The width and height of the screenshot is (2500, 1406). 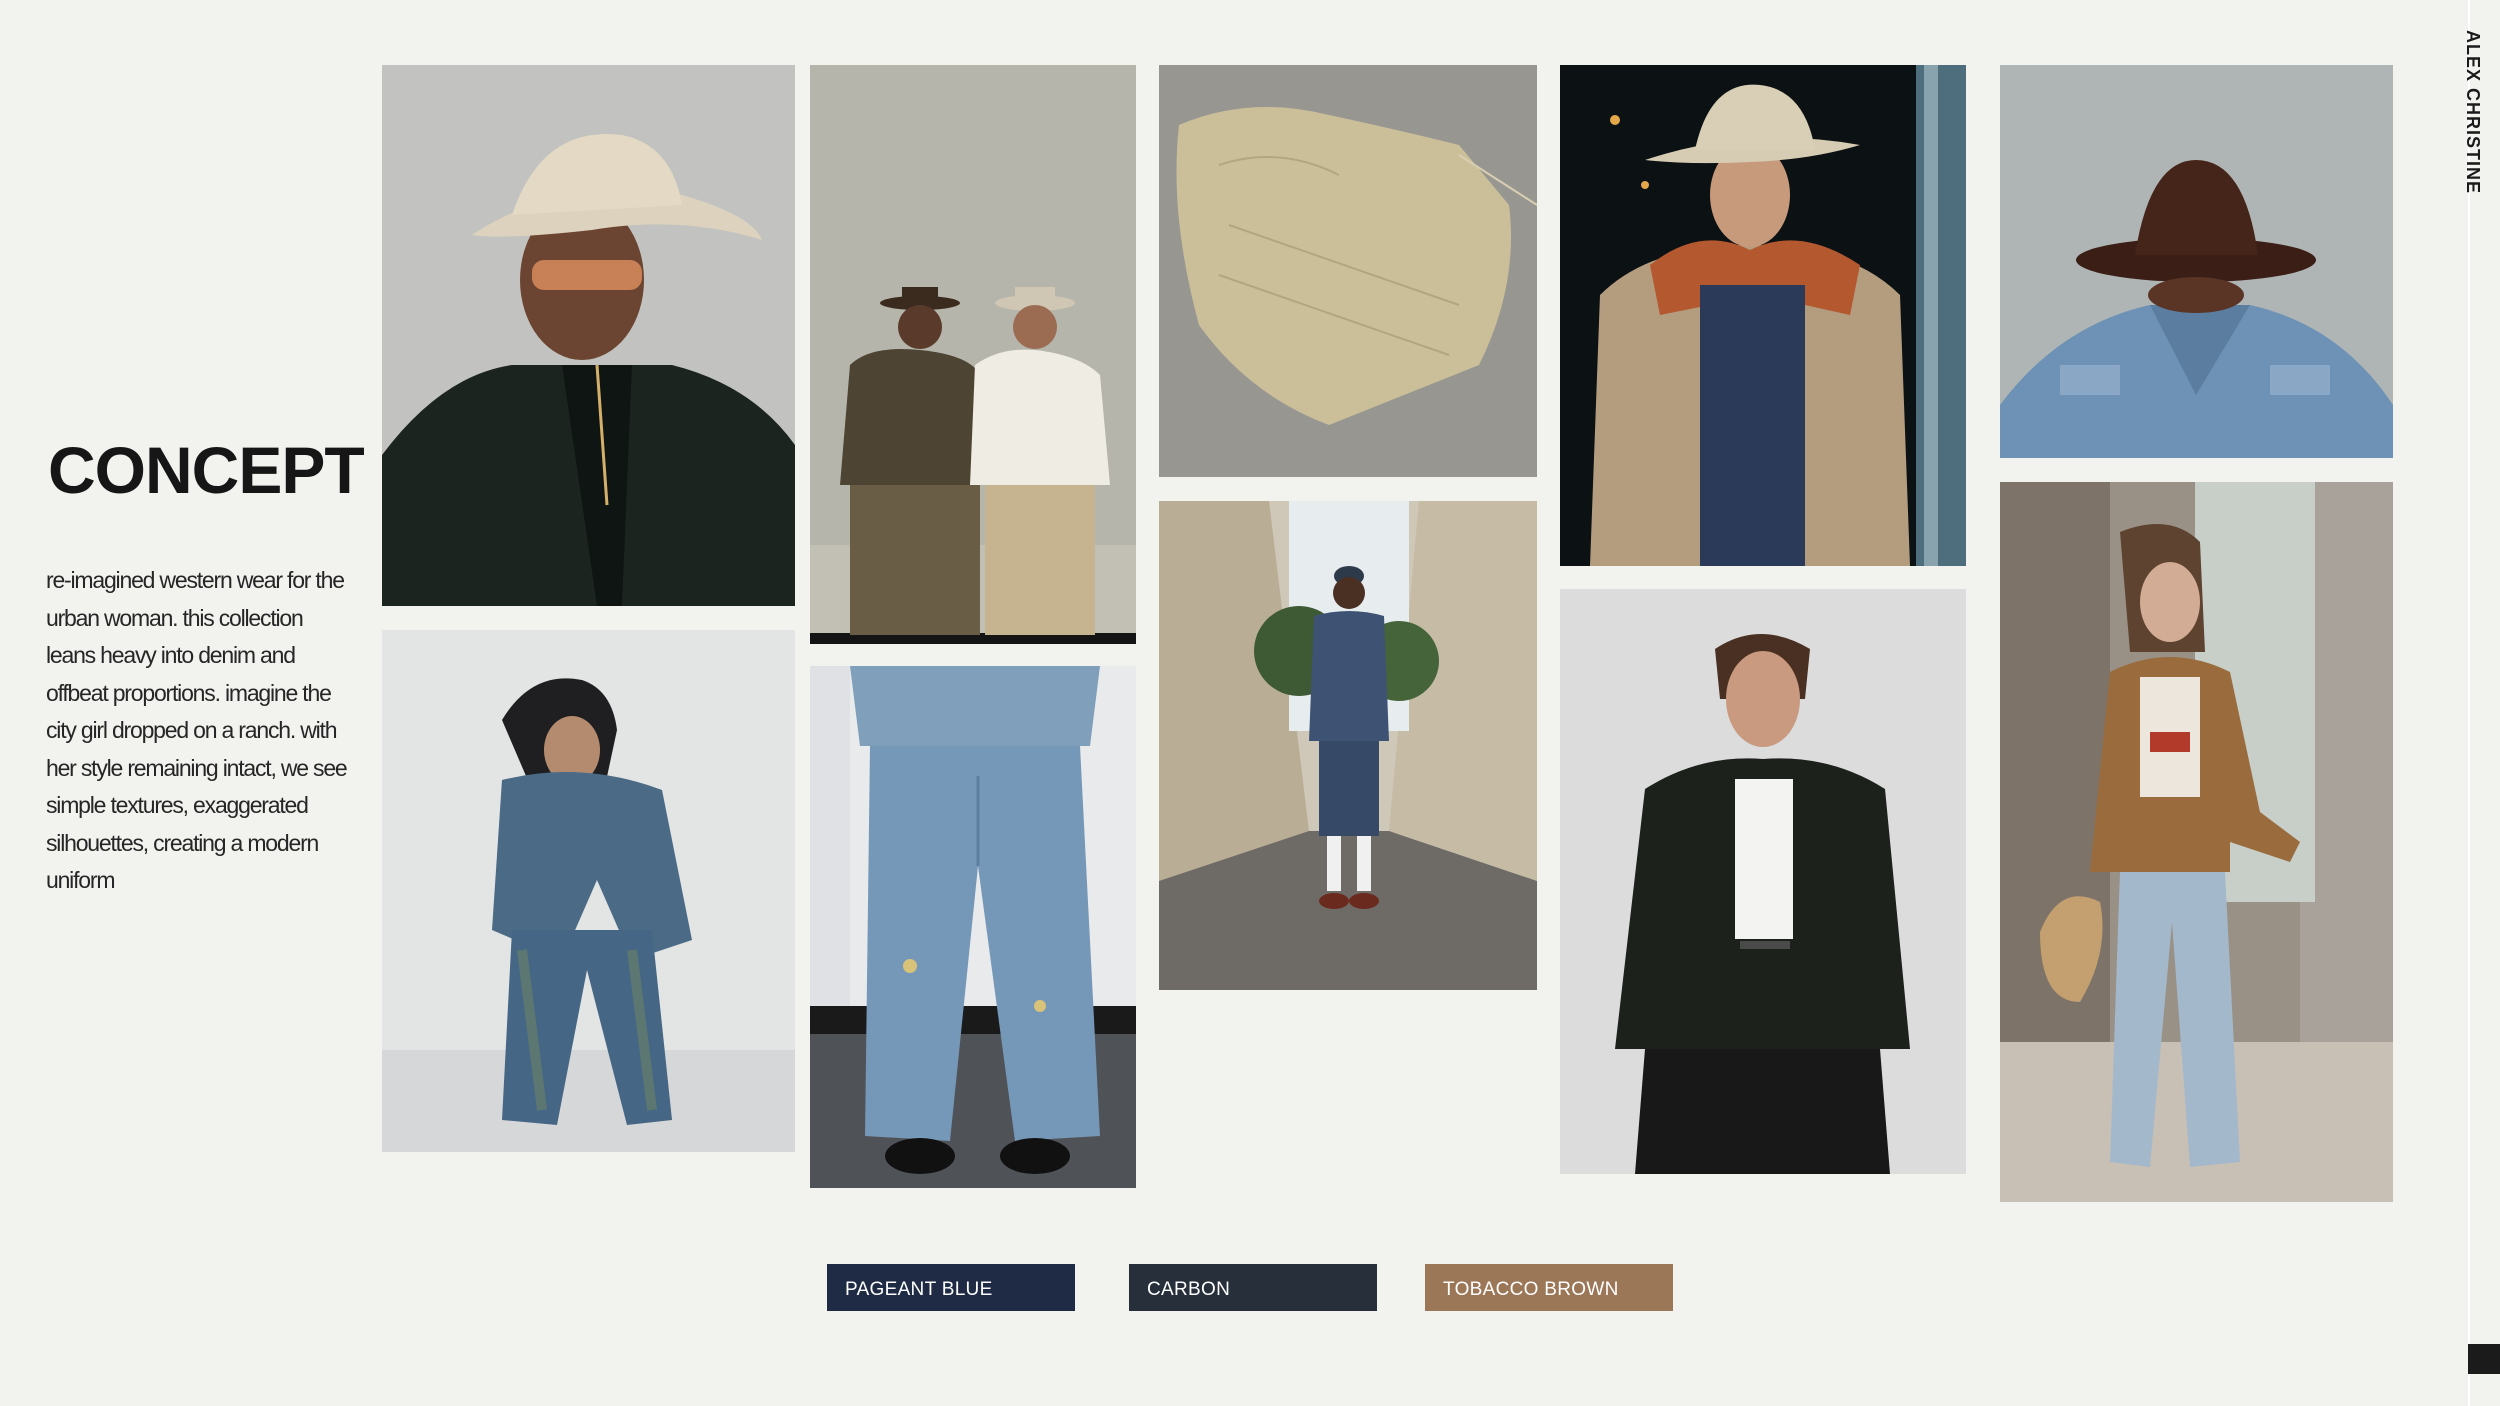 What do you see at coordinates (1189, 1289) in the screenshot?
I see `swatch-label: CARBON` at bounding box center [1189, 1289].